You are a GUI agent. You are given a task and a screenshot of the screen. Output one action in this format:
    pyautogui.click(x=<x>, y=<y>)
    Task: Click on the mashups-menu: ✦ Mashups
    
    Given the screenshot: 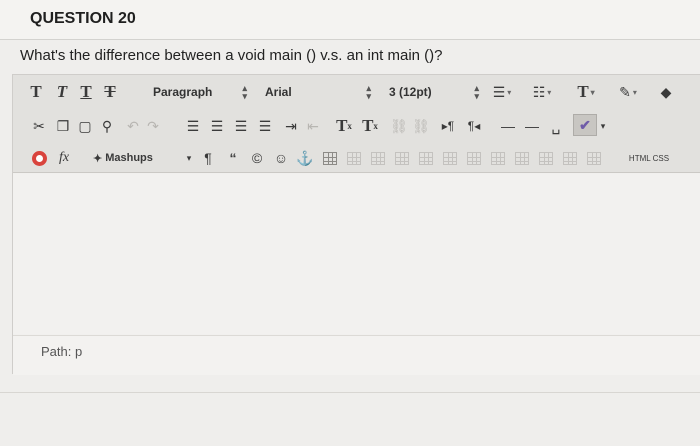 What is the action you would take?
    pyautogui.click(x=138, y=158)
    